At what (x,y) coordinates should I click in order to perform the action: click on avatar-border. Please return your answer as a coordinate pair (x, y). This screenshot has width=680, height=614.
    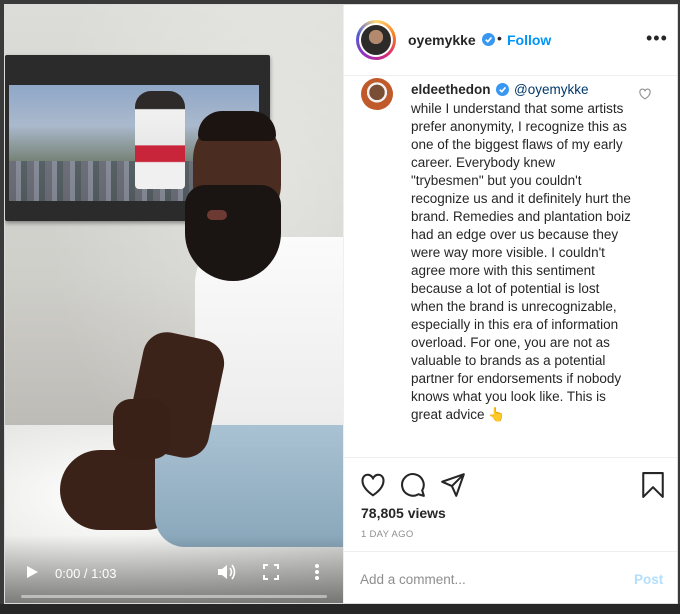
    Looking at the image, I should click on (376, 40).